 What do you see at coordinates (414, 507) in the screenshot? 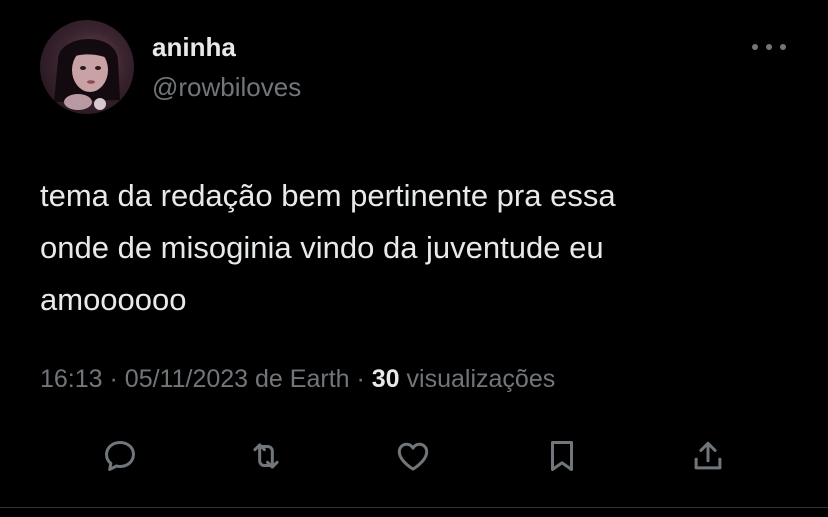
I see `divider` at bounding box center [414, 507].